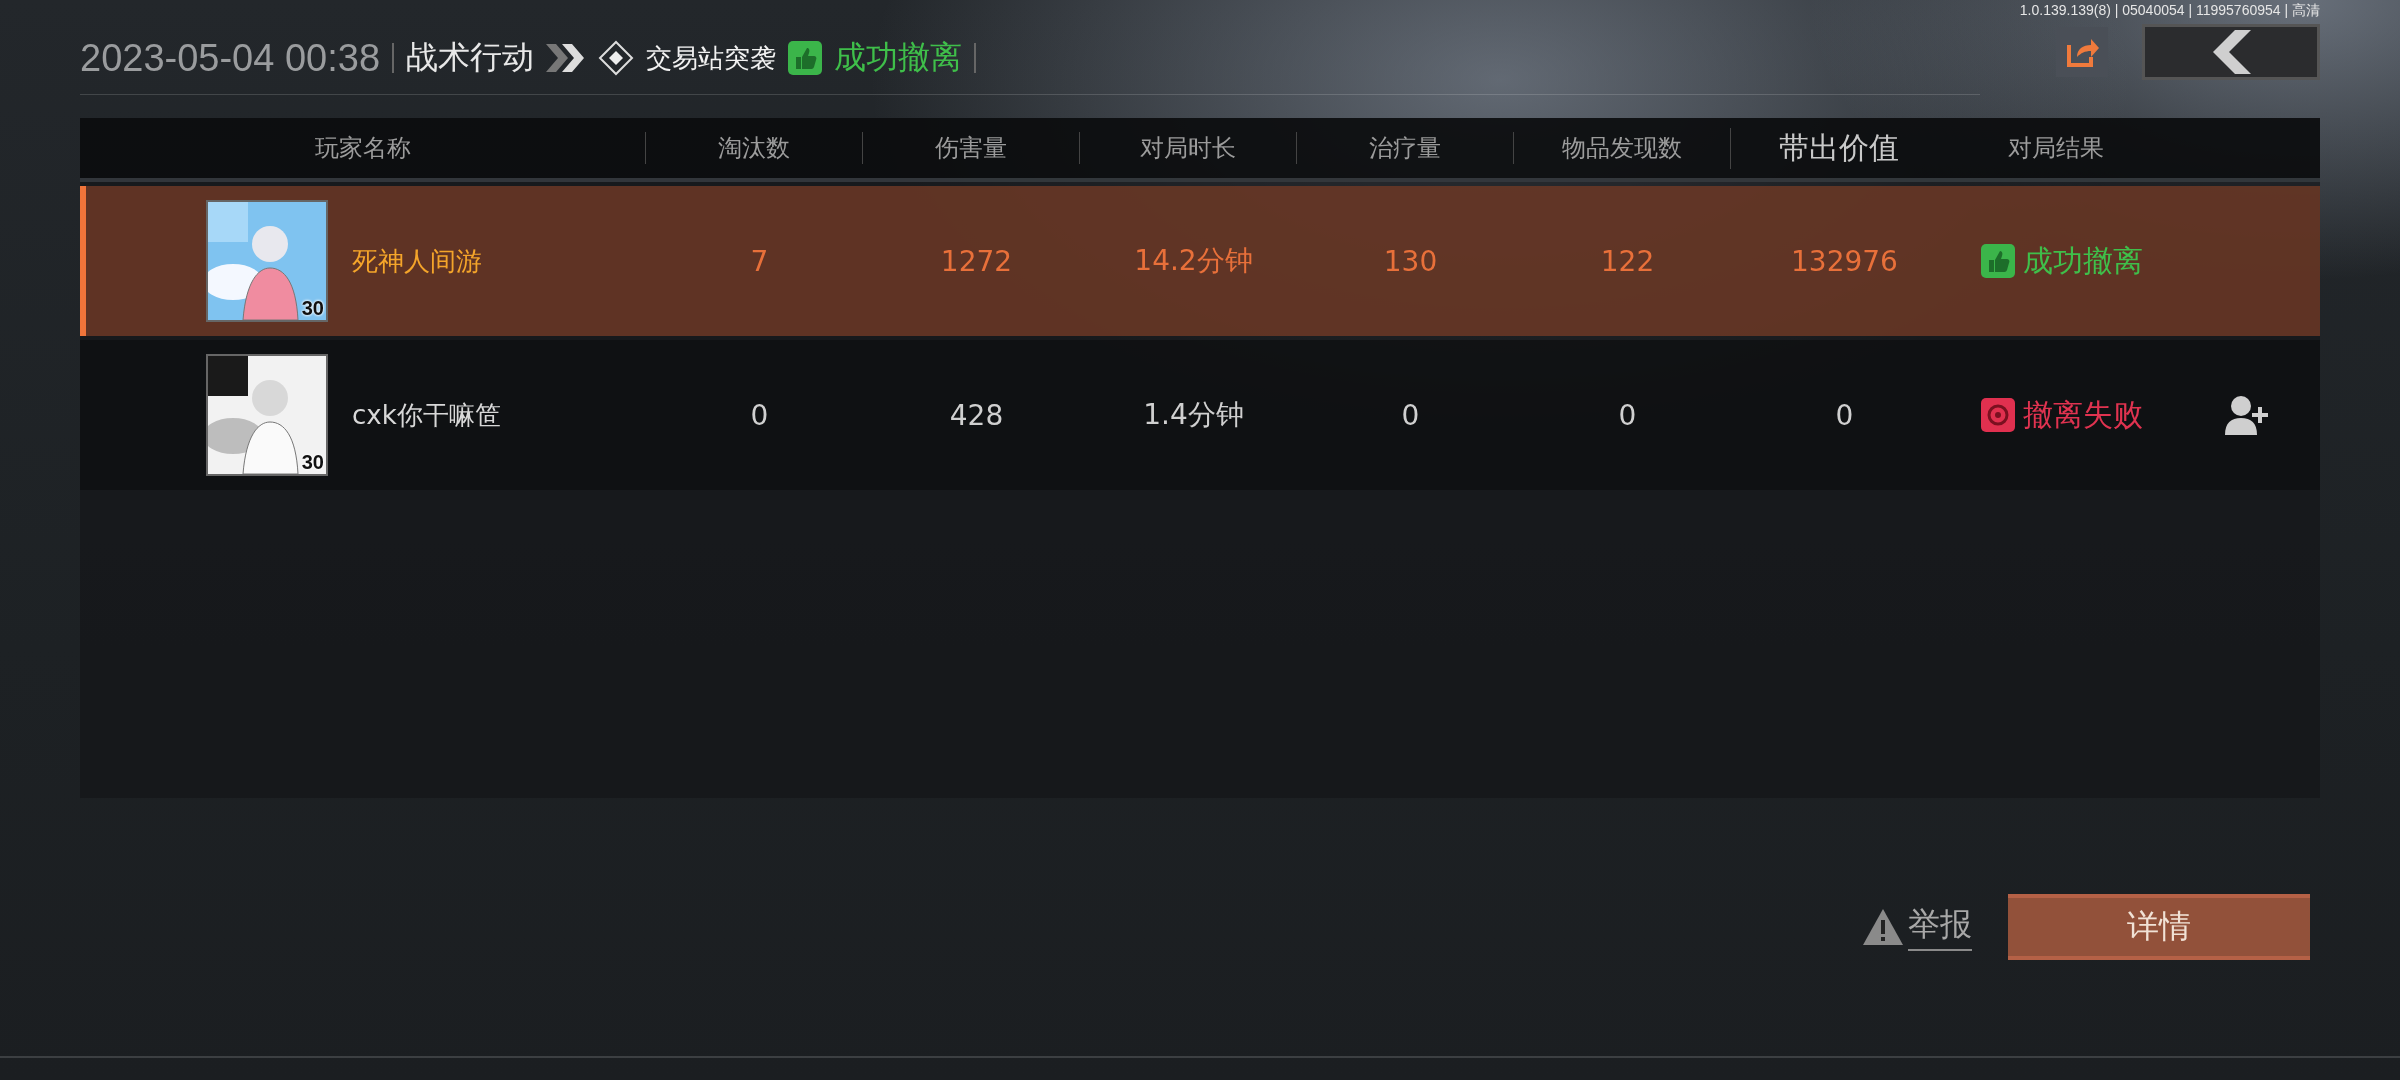 This screenshot has width=2400, height=1080. I want to click on back-arrow-icon, so click(2231, 52).